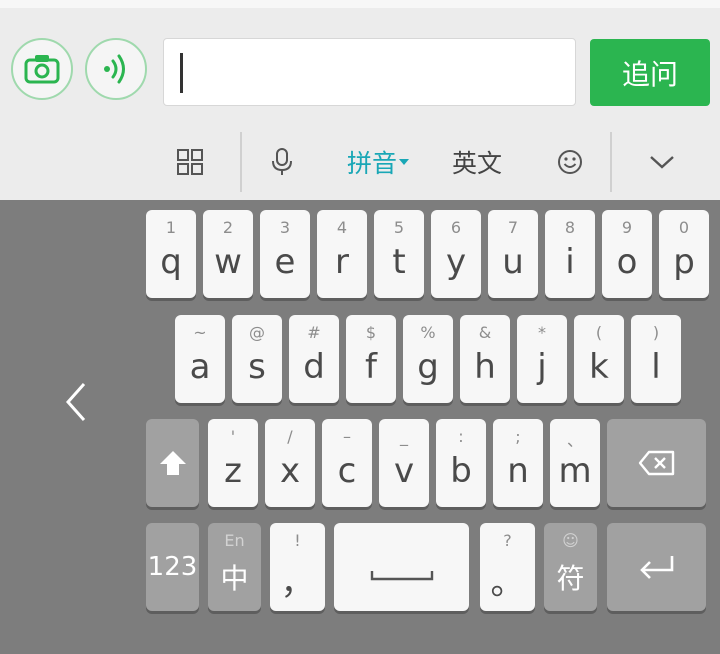  What do you see at coordinates (542, 359) in the screenshot?
I see `key-j: * j` at bounding box center [542, 359].